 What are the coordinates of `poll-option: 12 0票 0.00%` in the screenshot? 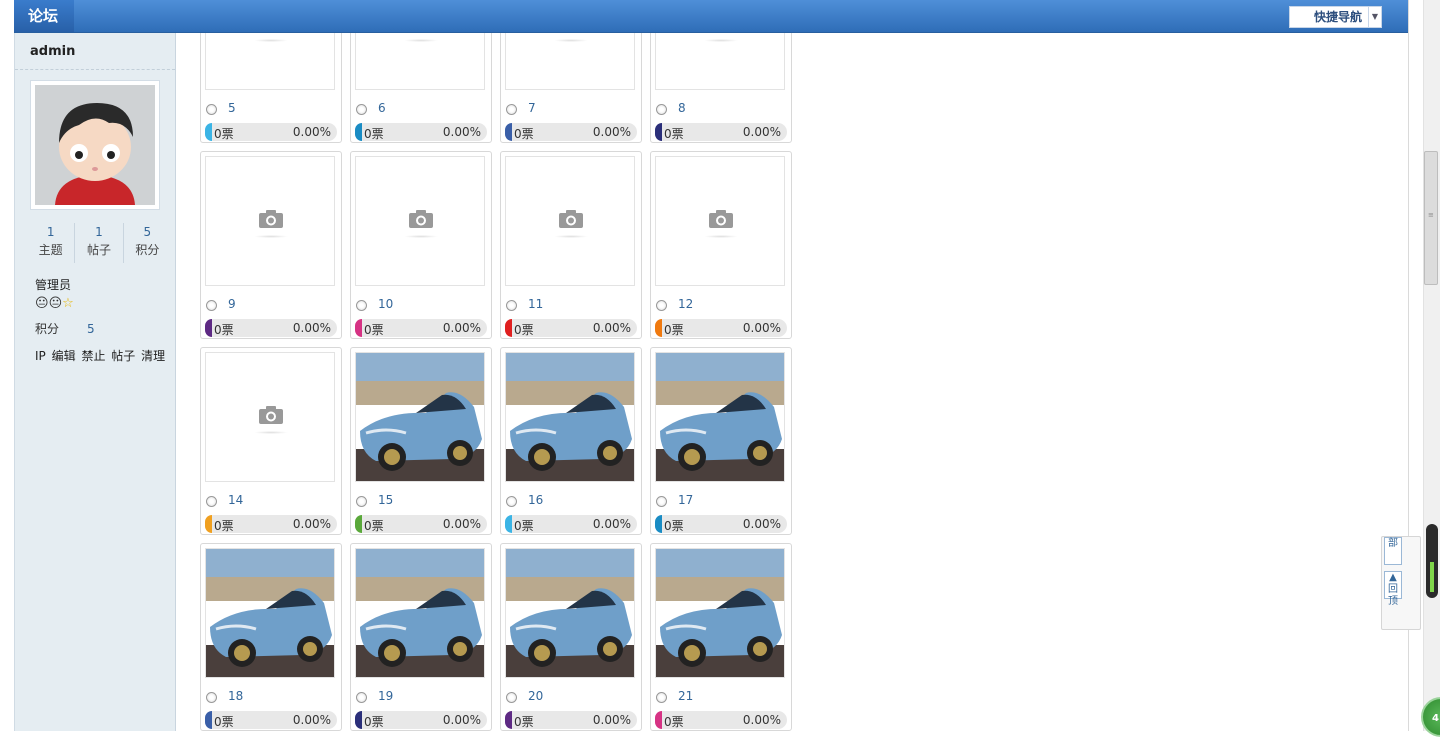 It's located at (721, 245).